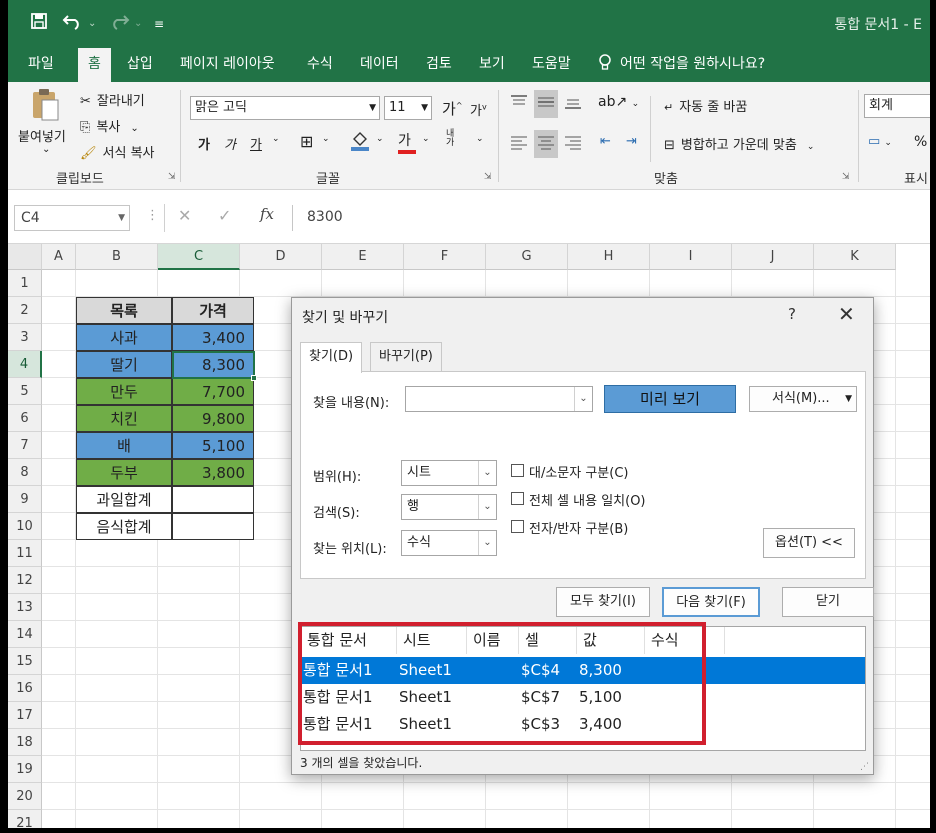  Describe the element at coordinates (363, 257) in the screenshot. I see `column-header-e: E` at that location.